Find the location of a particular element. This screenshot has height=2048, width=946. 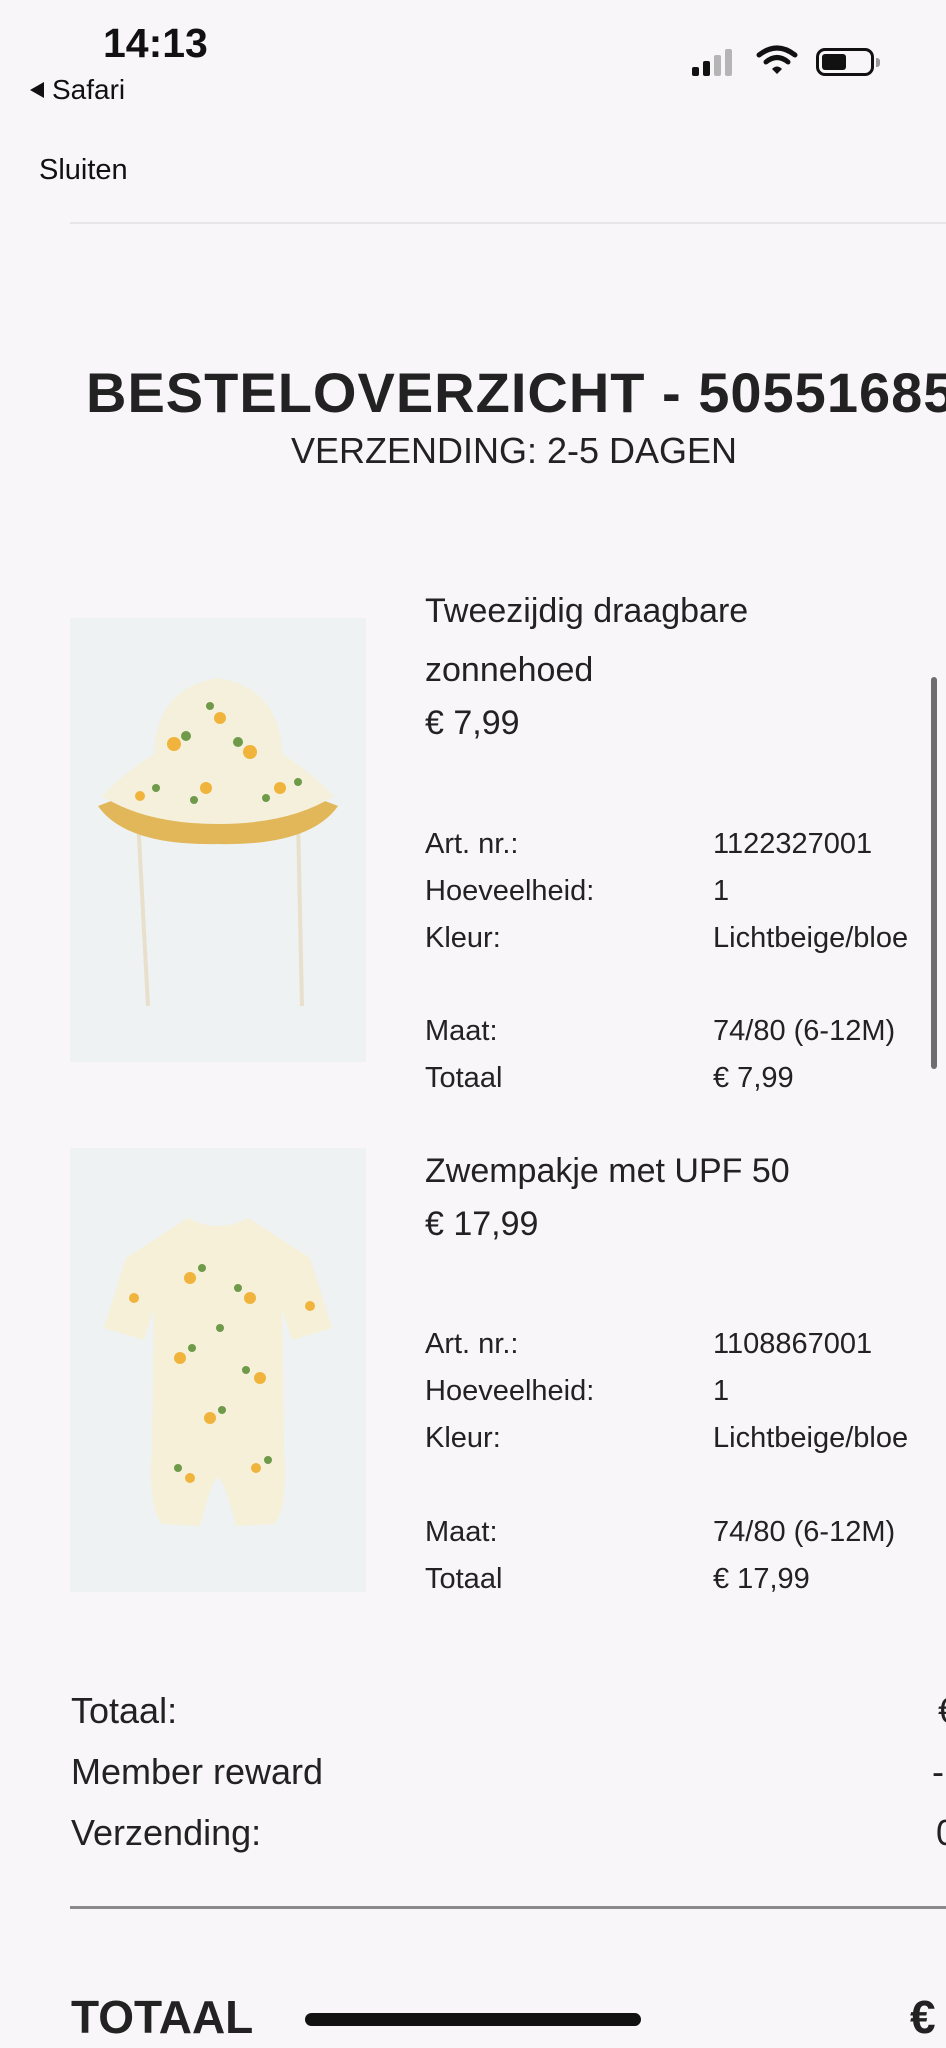

sun-hat-image is located at coordinates (218, 840).